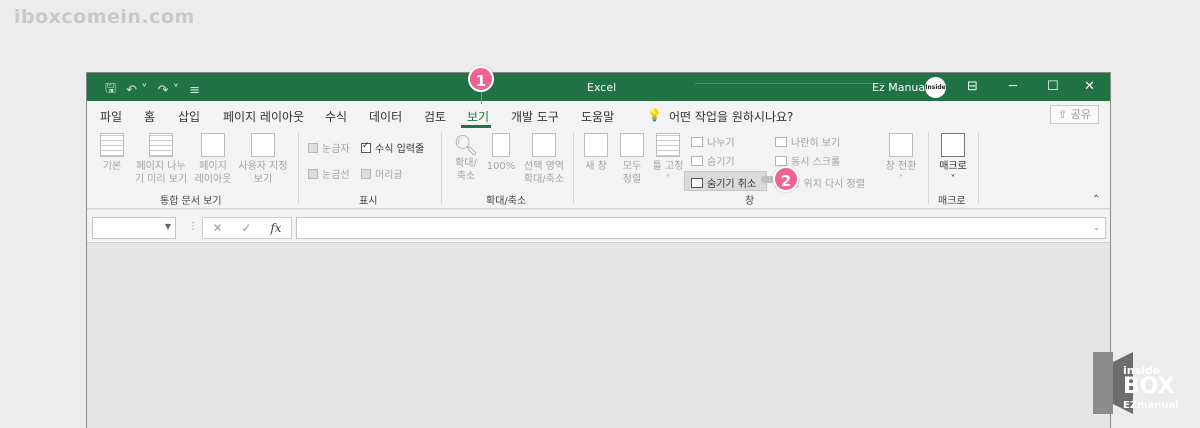  I want to click on share-button: ⇧ 공유, so click(1074, 114).